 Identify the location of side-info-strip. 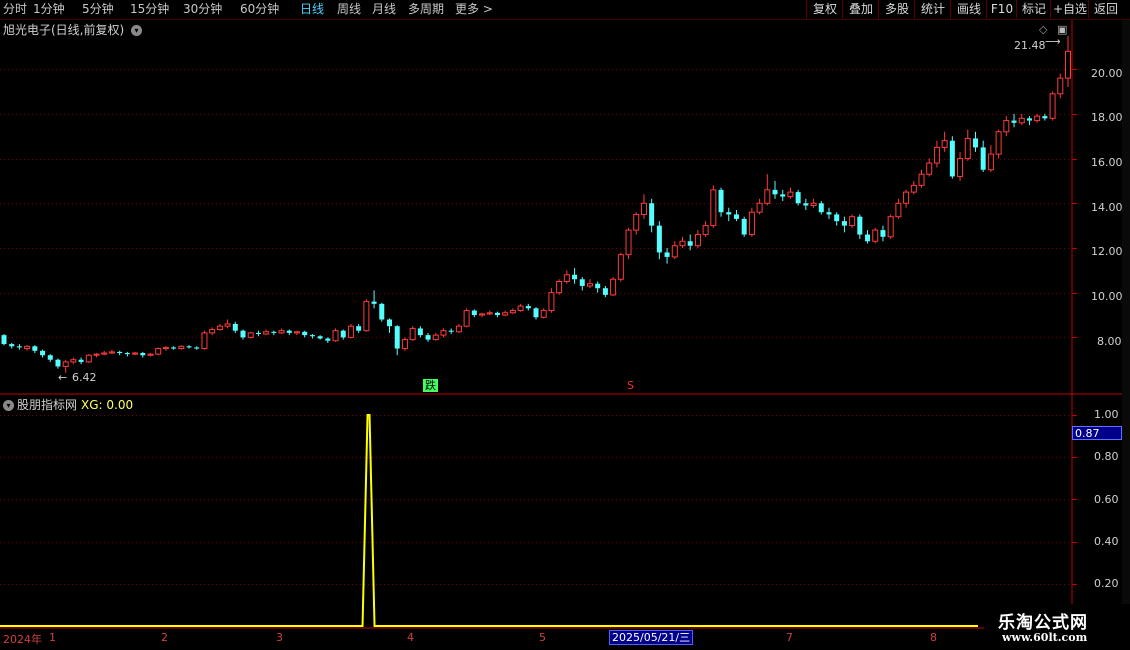
(1126, 320).